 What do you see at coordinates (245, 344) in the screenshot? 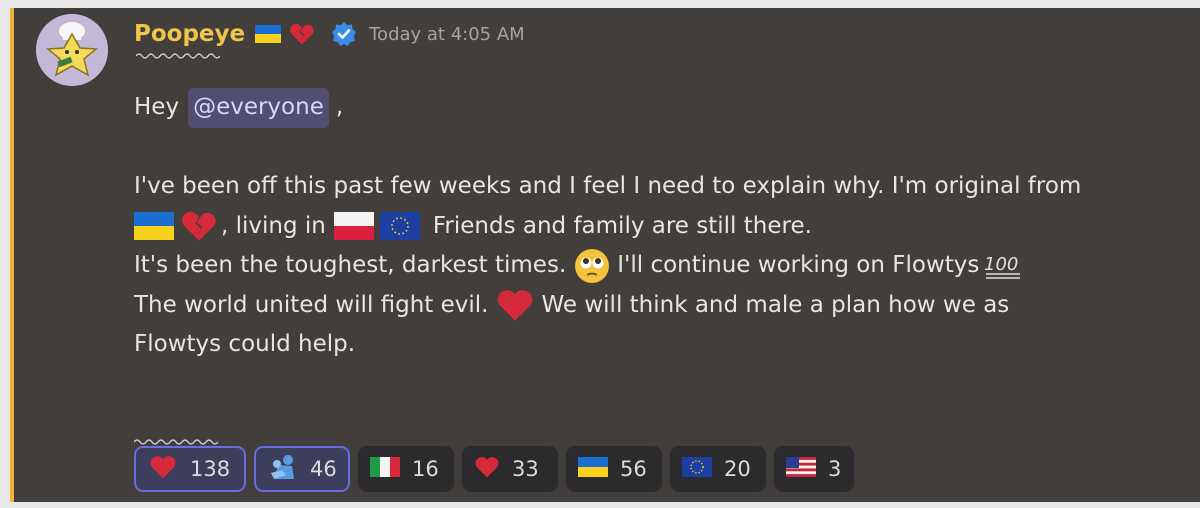
I see `message-text: Flowtys could help.` at bounding box center [245, 344].